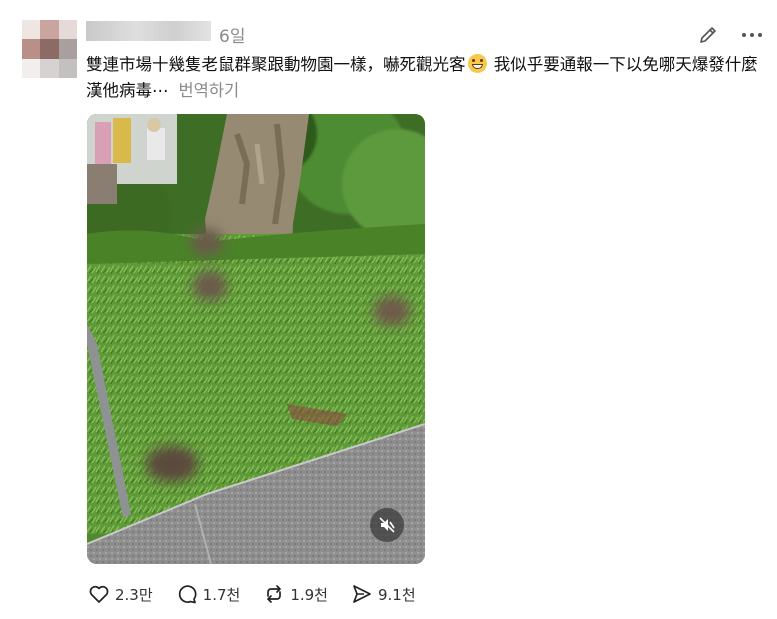  What do you see at coordinates (221, 594) in the screenshot?
I see `comment-count: 1.7천` at bounding box center [221, 594].